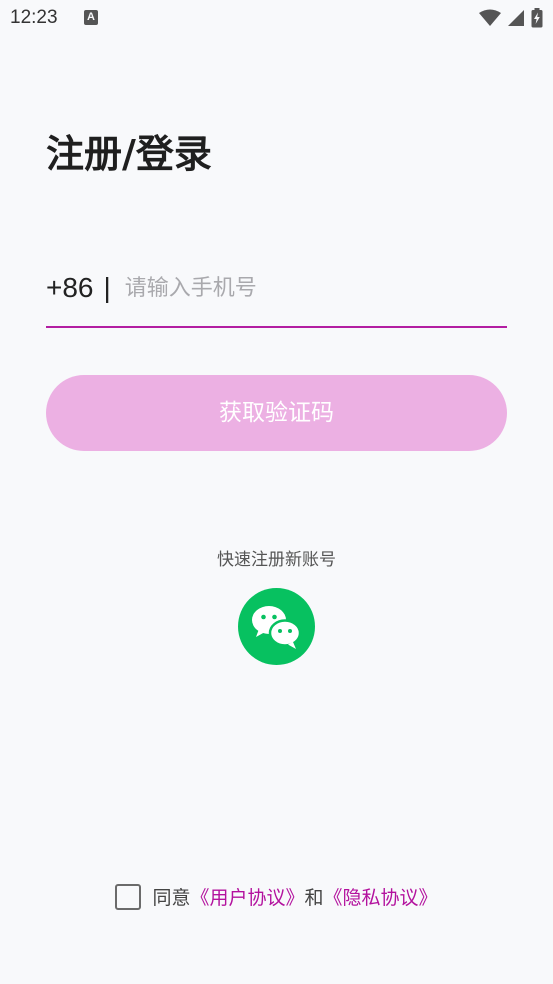 Image resolution: width=553 pixels, height=984 pixels. What do you see at coordinates (91, 17) in the screenshot?
I see `notification-a-icon: A` at bounding box center [91, 17].